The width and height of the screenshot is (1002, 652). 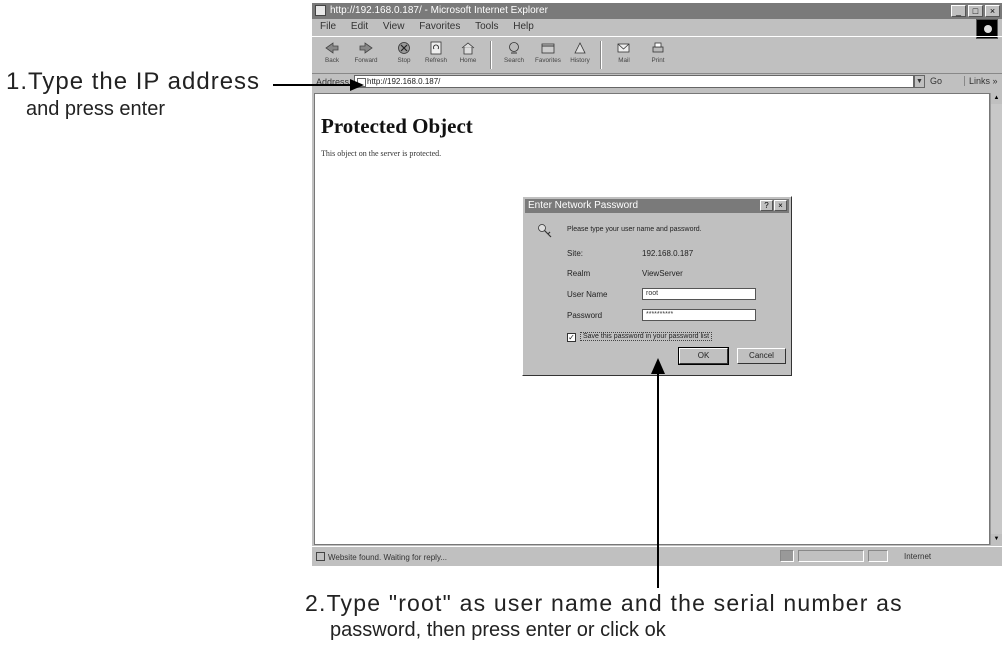 What do you see at coordinates (992, 11) in the screenshot?
I see `close-button: ×` at bounding box center [992, 11].